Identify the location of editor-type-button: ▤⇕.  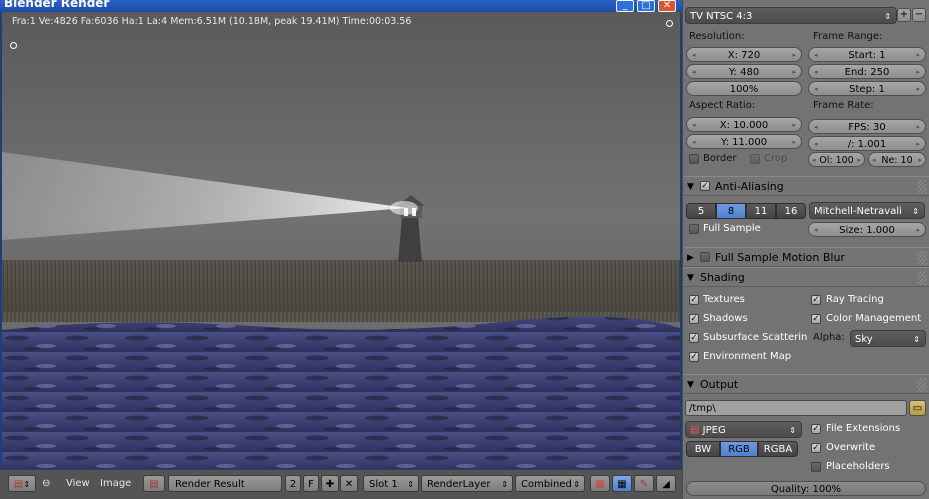
(22, 483).